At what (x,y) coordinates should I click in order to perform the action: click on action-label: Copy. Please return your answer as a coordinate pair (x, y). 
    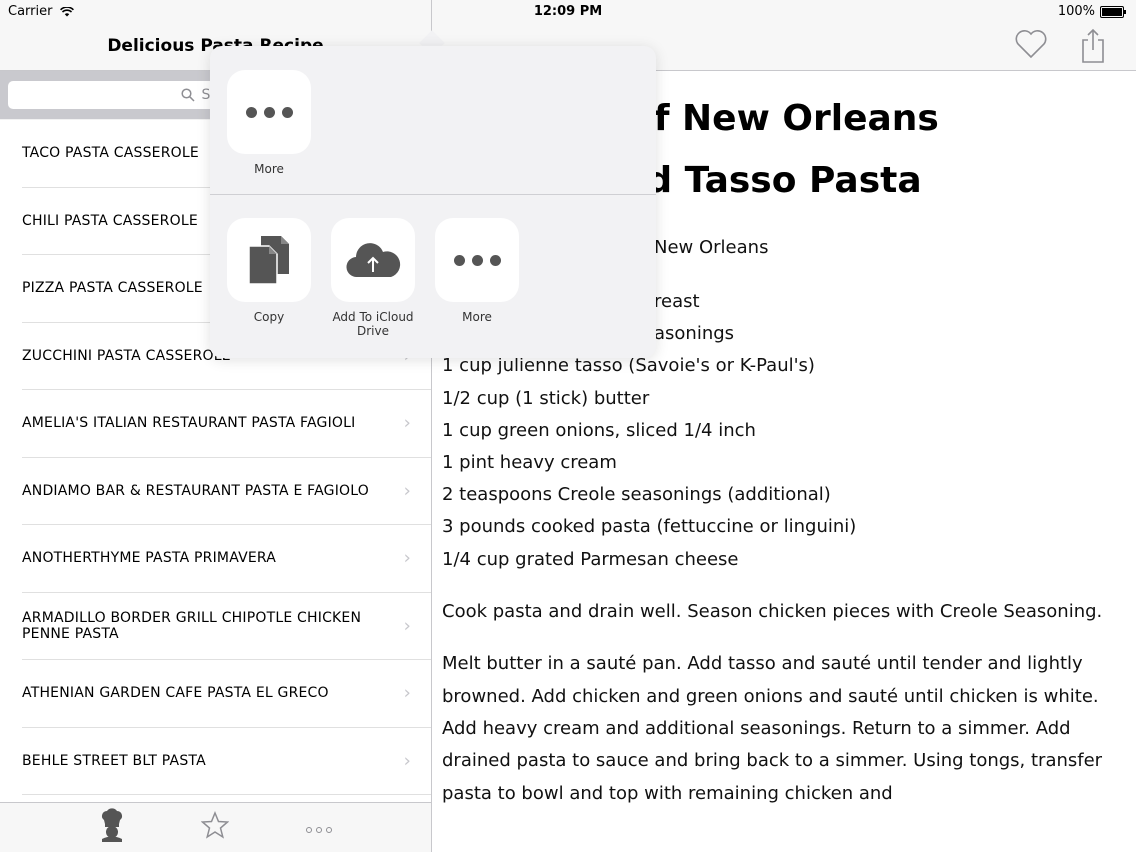
    Looking at the image, I should click on (269, 317).